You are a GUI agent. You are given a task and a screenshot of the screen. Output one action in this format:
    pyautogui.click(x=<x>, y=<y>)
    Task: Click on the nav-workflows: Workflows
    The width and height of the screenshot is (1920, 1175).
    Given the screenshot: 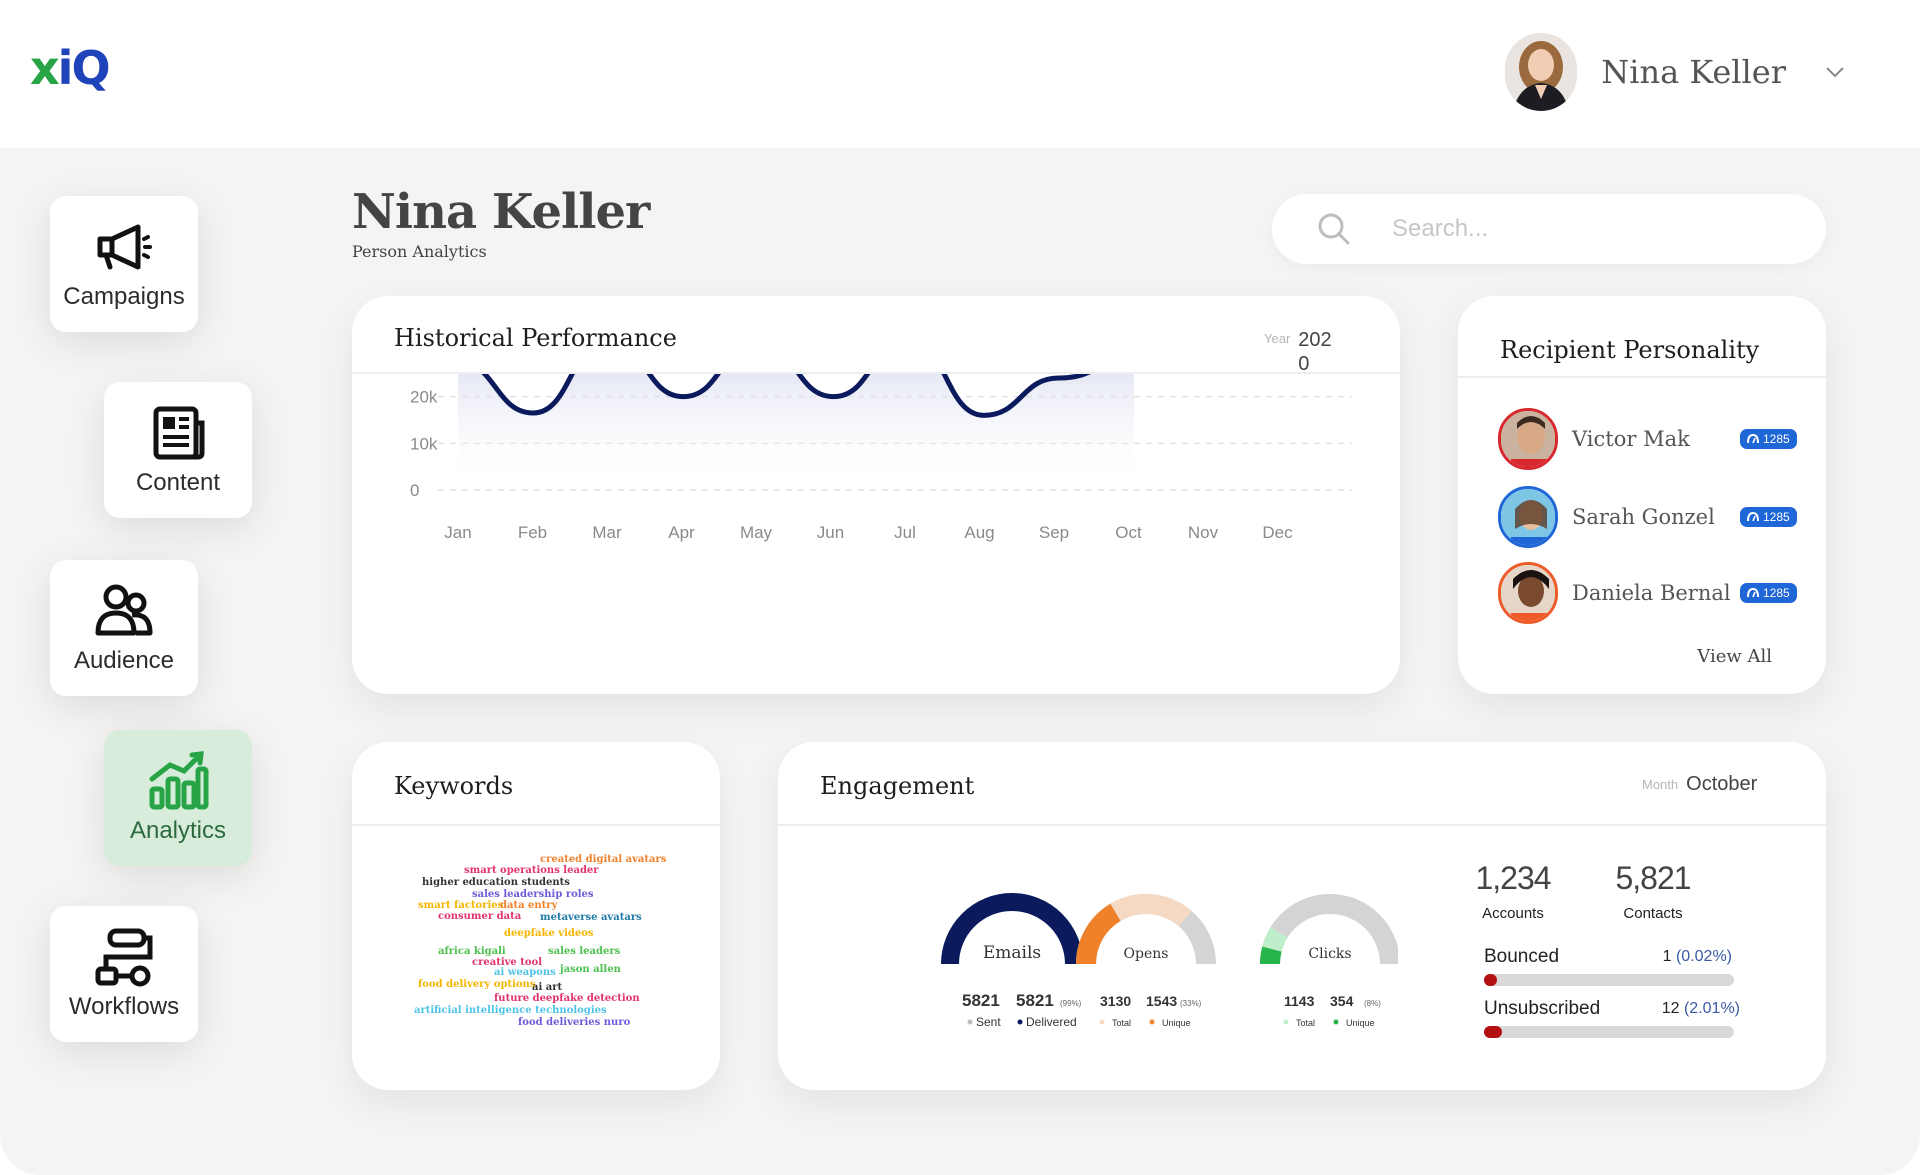 What is the action you would take?
    pyautogui.click(x=124, y=974)
    